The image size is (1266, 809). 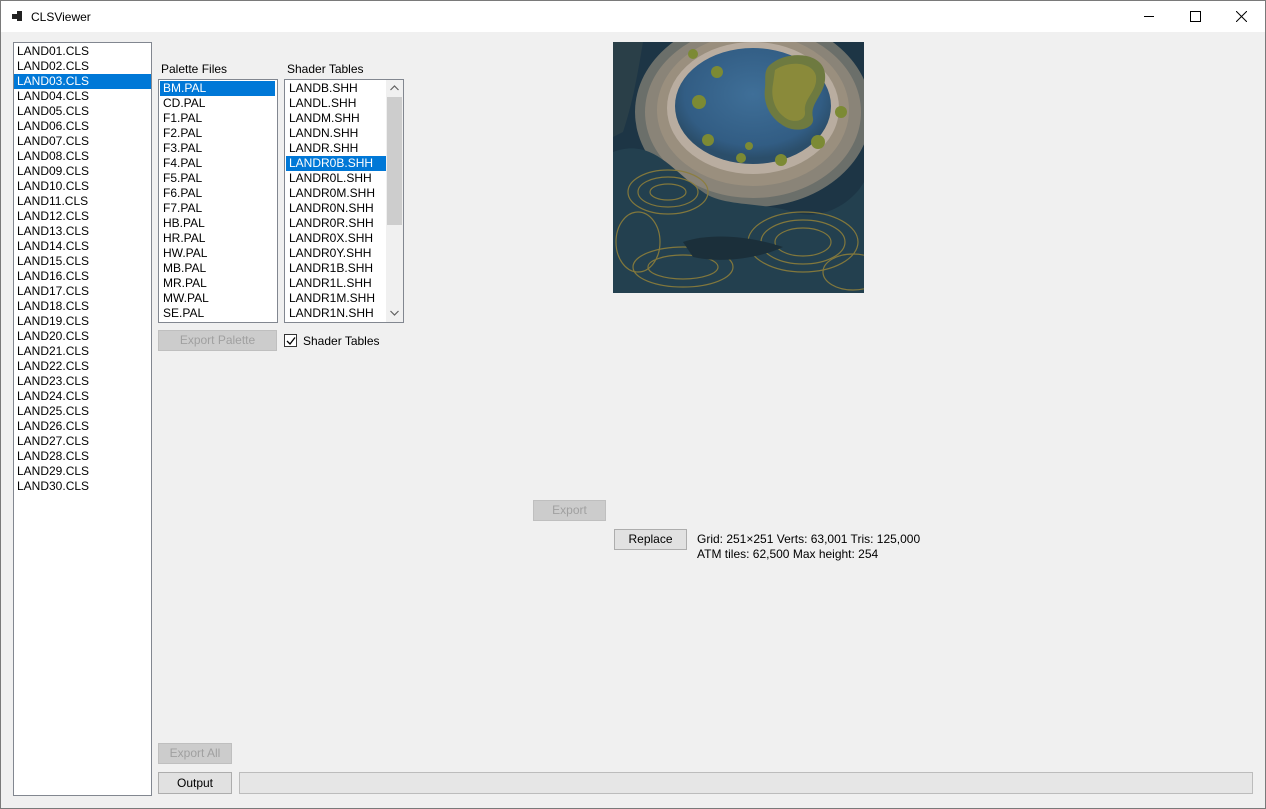 What do you see at coordinates (82, 246) in the screenshot?
I see `cls-file-item: LAND14.CLS` at bounding box center [82, 246].